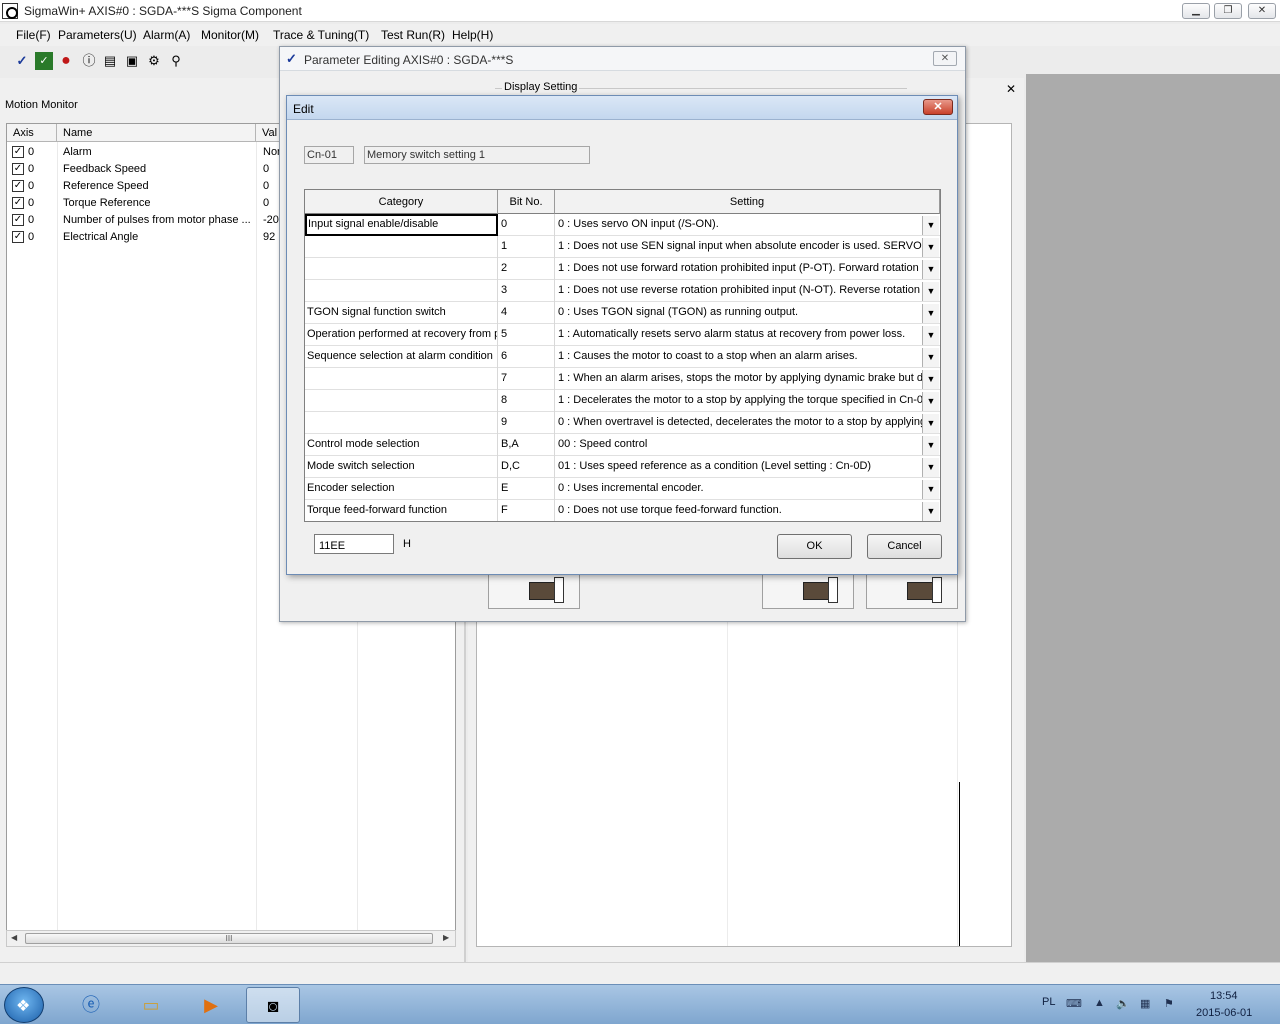  Describe the element at coordinates (401, 445) in the screenshot. I see `row-category: Control mode selection` at that location.